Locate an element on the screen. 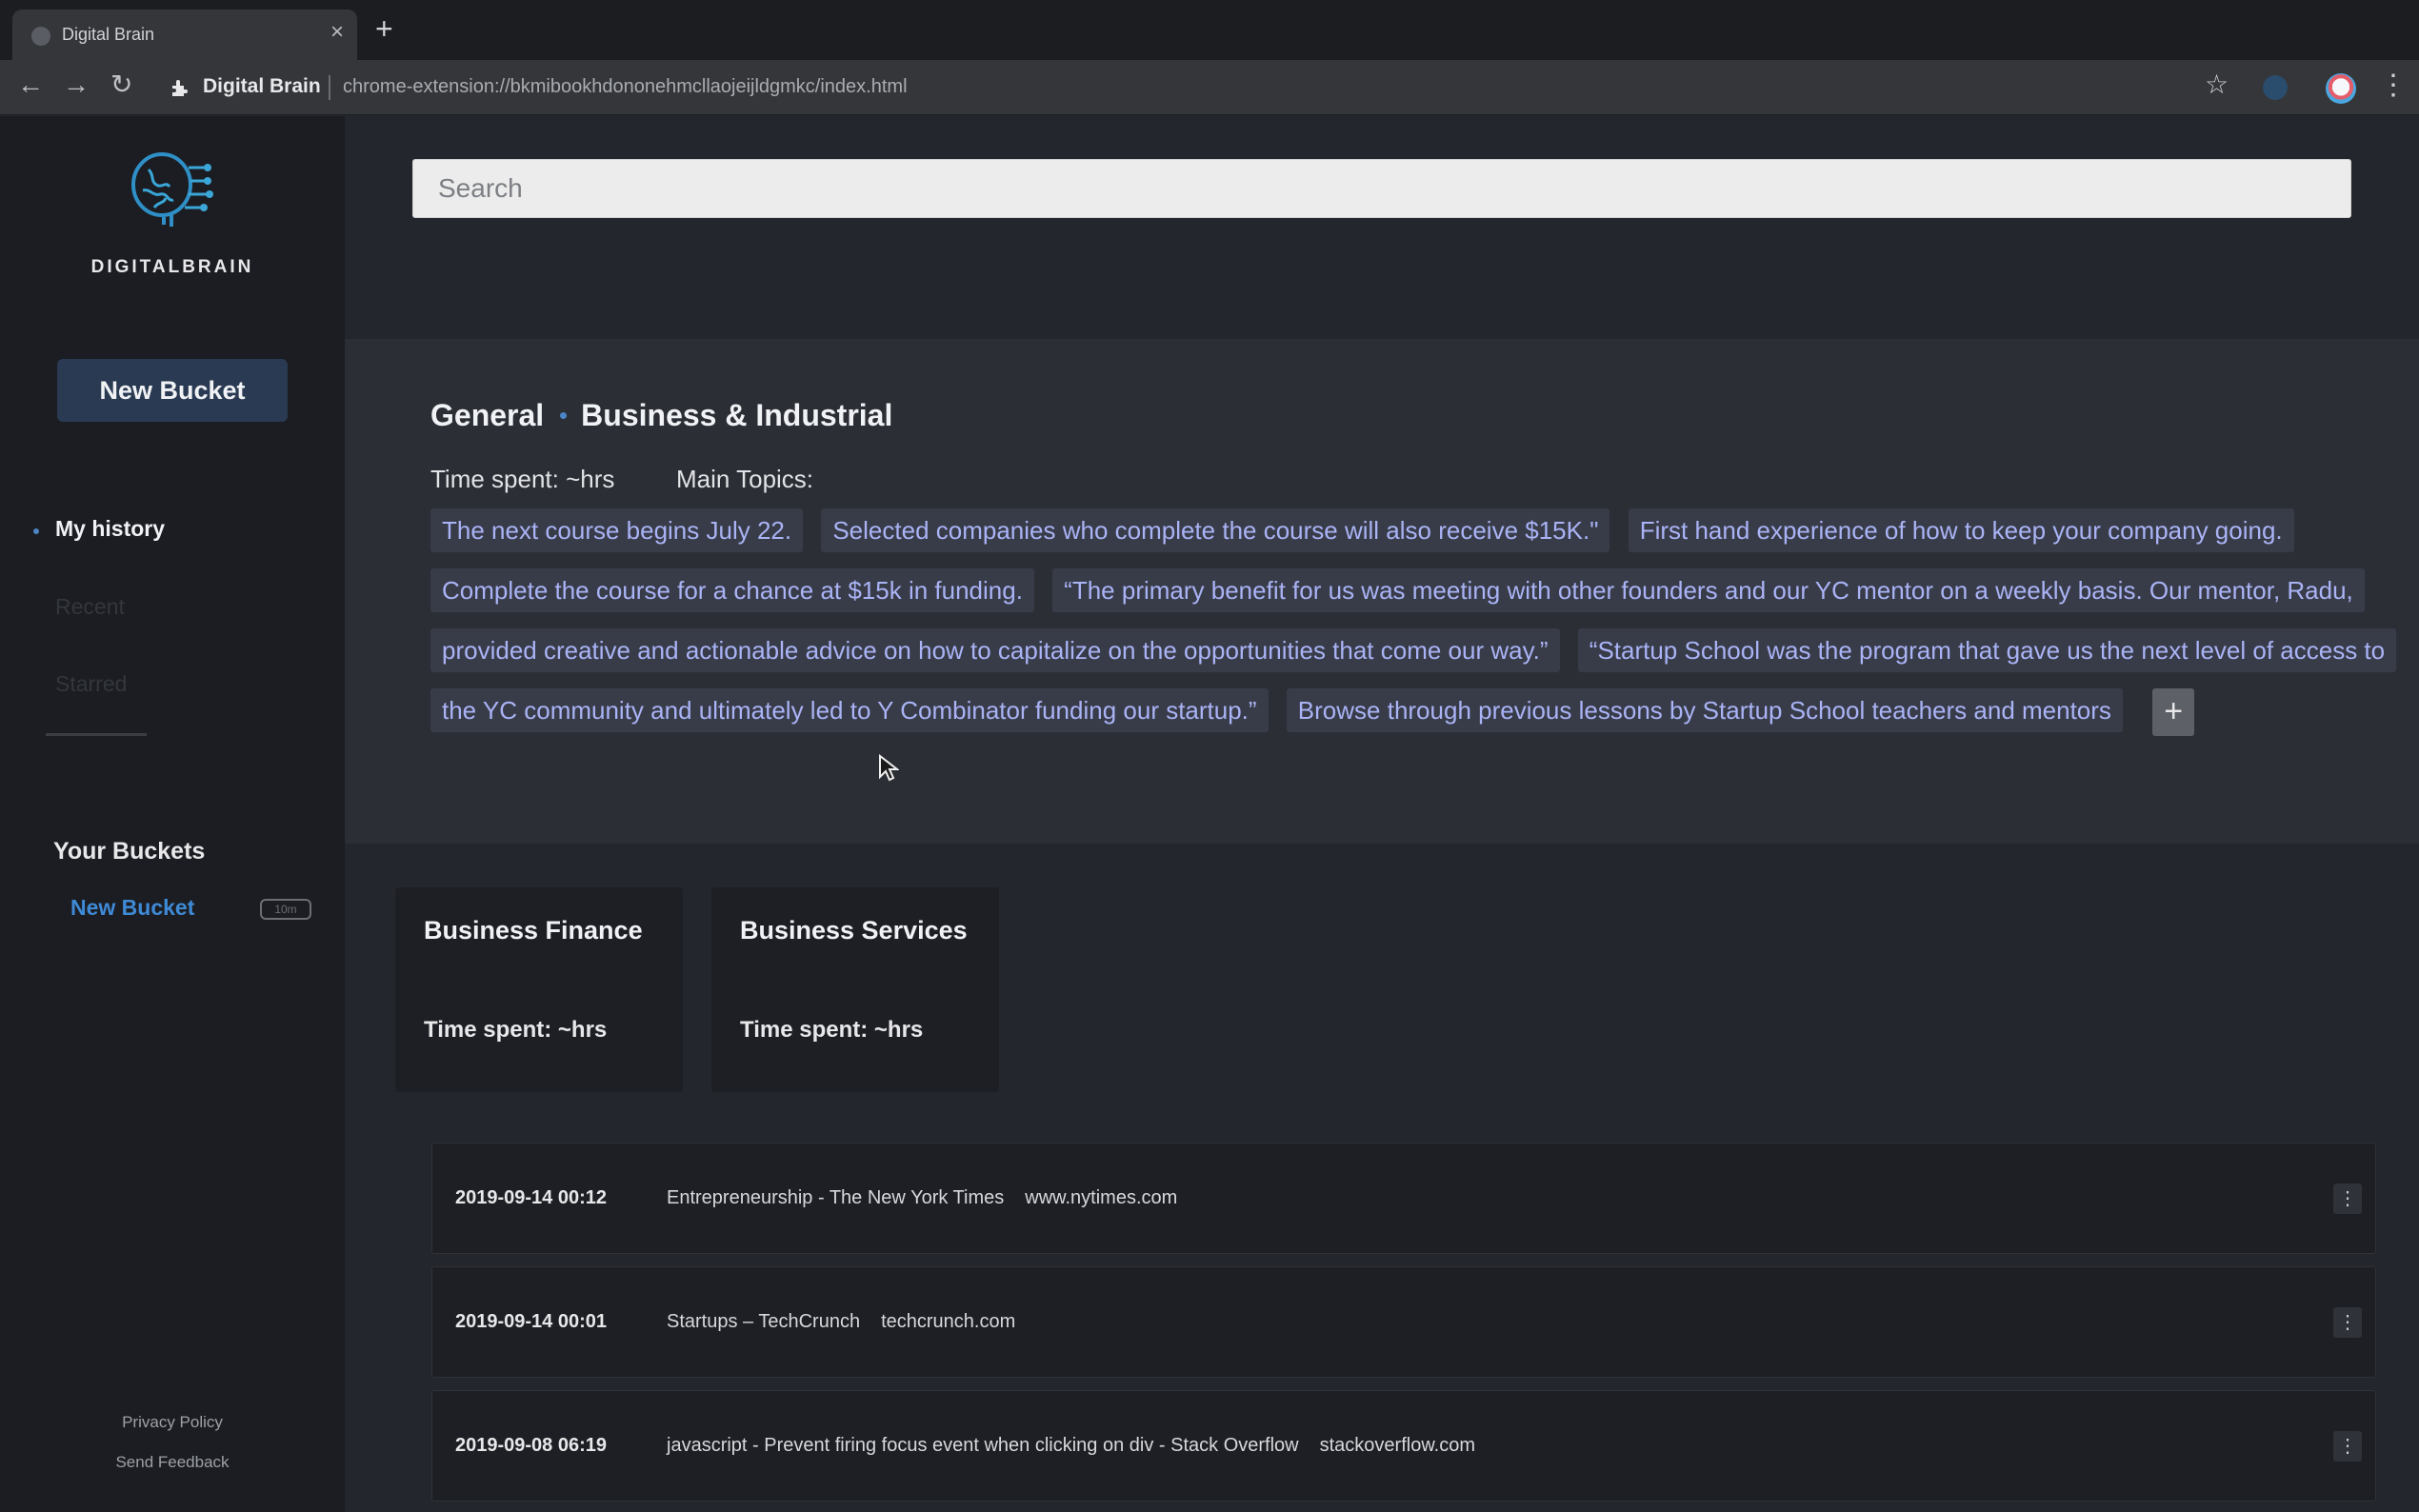 This screenshot has width=2419, height=1512. privacy-policy-link: Privacy Policy is located at coordinates (172, 1422).